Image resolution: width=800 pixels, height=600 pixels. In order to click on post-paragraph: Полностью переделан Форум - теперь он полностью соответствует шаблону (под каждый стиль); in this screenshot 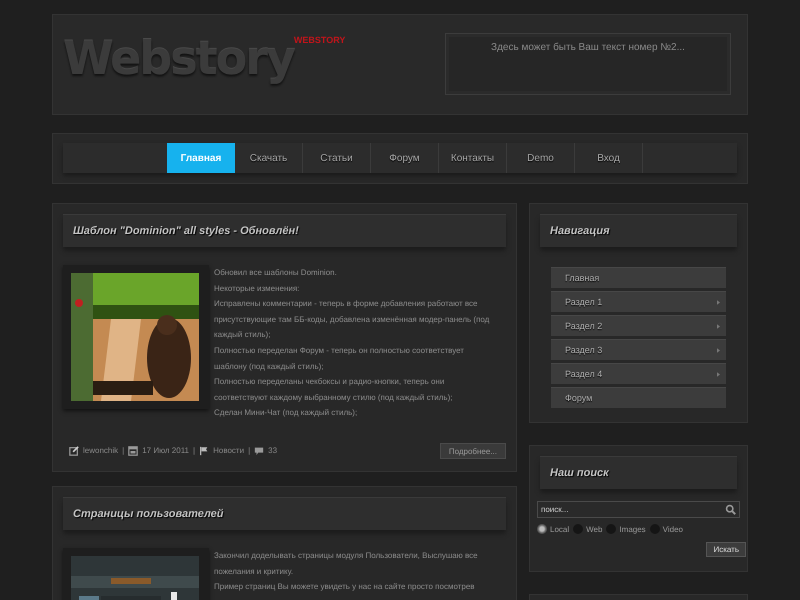, I will do `click(339, 358)`.